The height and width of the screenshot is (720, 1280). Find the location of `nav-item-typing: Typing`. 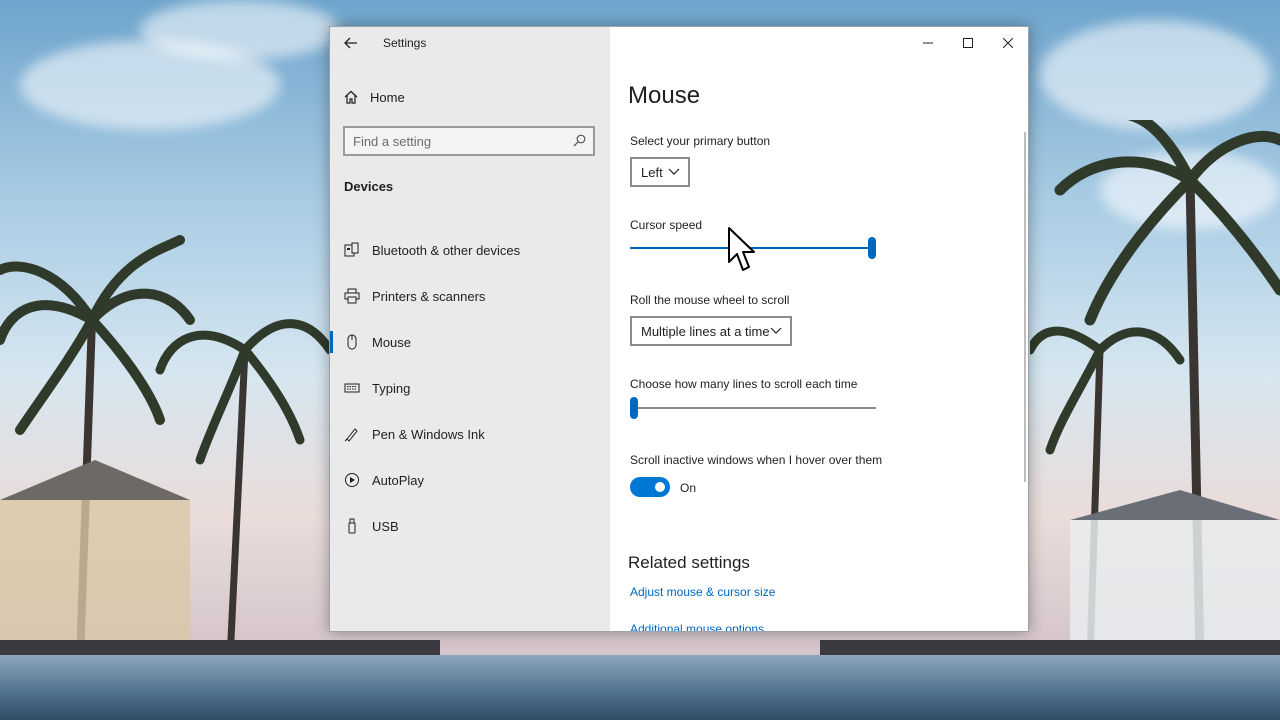

nav-item-typing: Typing is located at coordinates (470, 388).